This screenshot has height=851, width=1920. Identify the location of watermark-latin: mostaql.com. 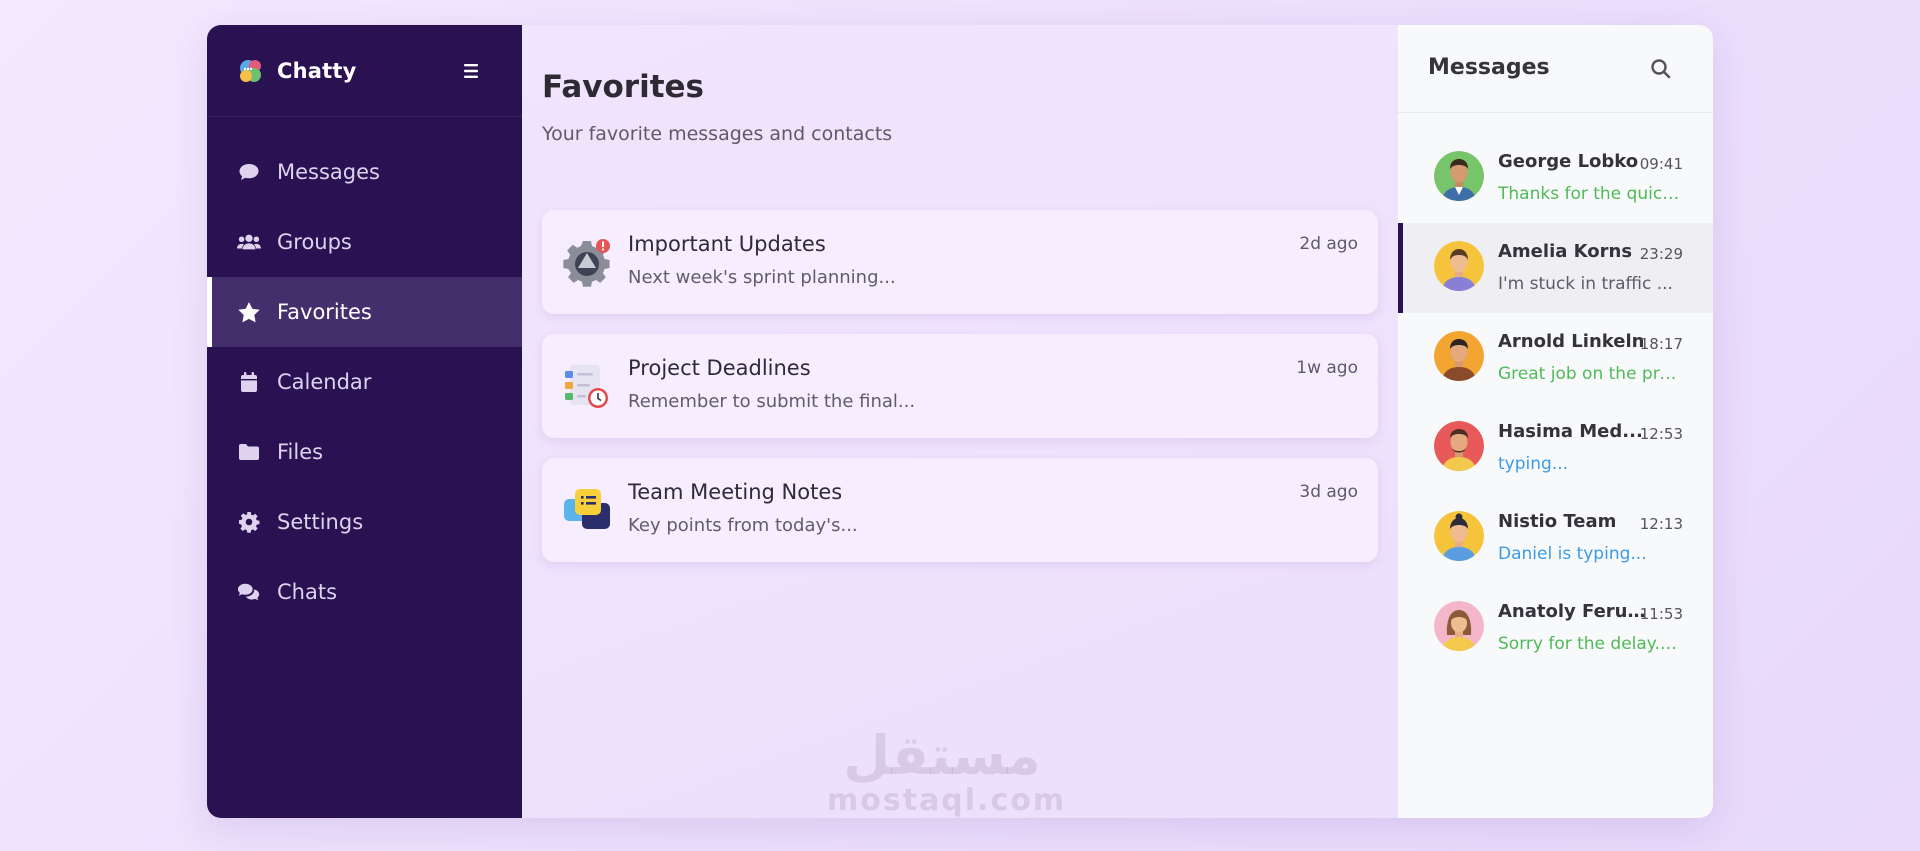
(947, 800).